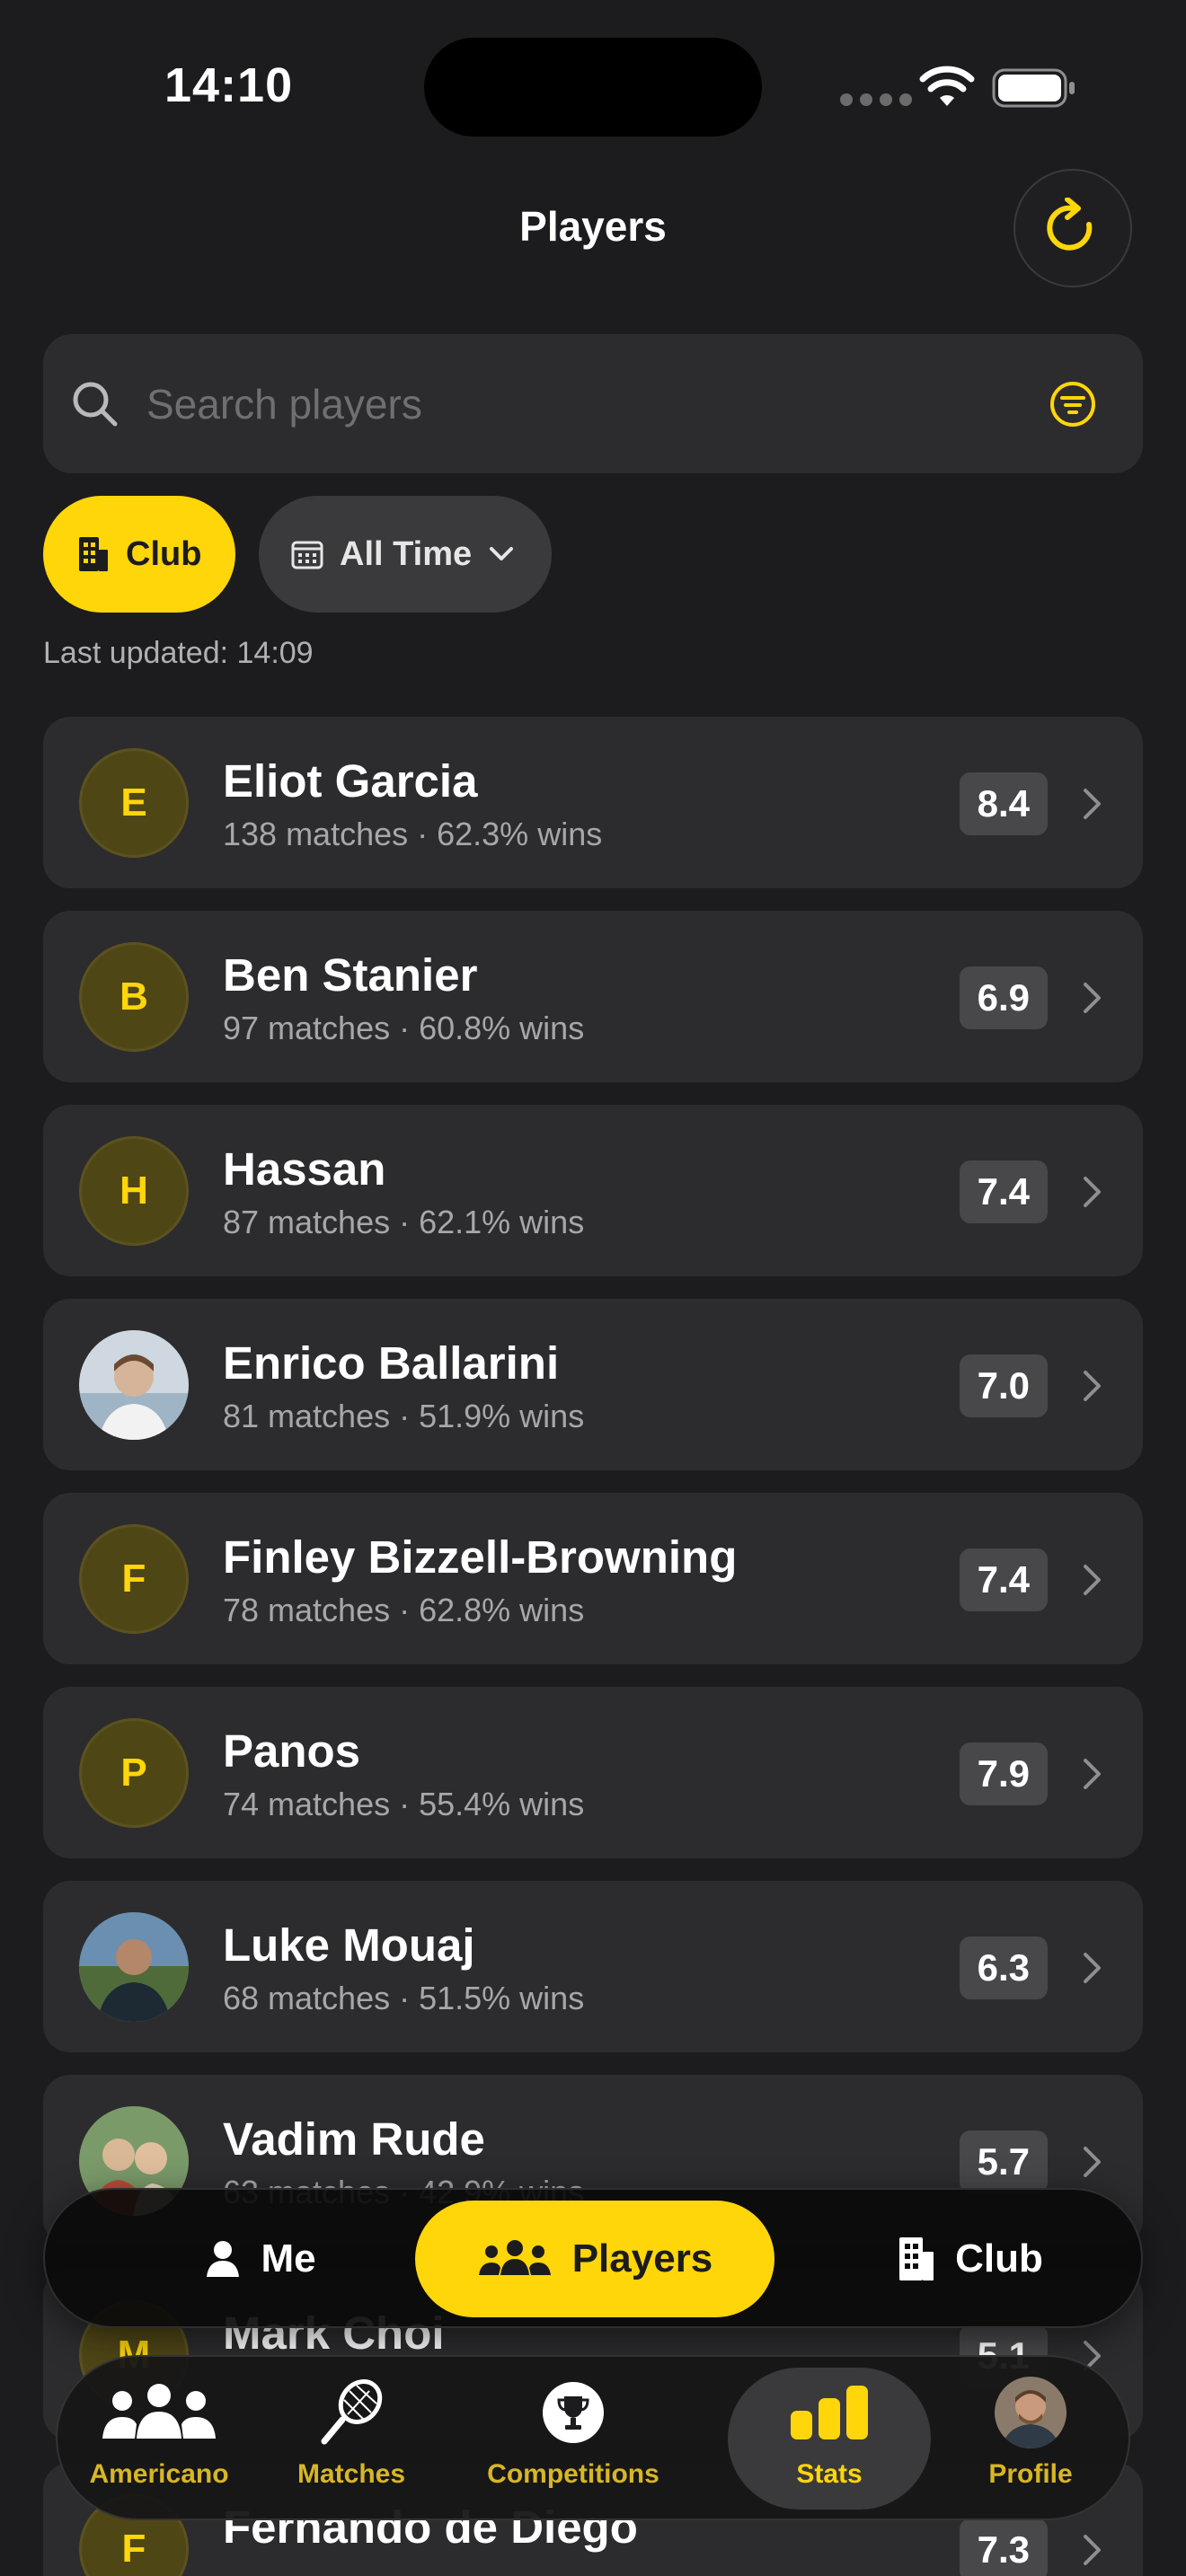 Image resolution: width=1186 pixels, height=2576 pixels. I want to click on segment-club: Club, so click(970, 2259).